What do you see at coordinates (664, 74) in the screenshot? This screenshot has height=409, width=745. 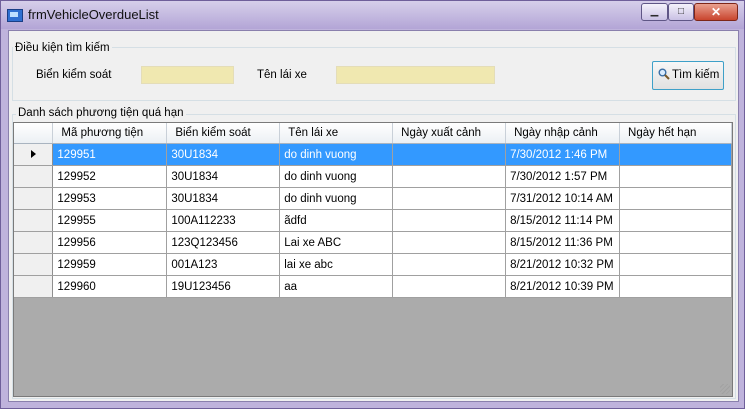 I see `magnifier-icon` at bounding box center [664, 74].